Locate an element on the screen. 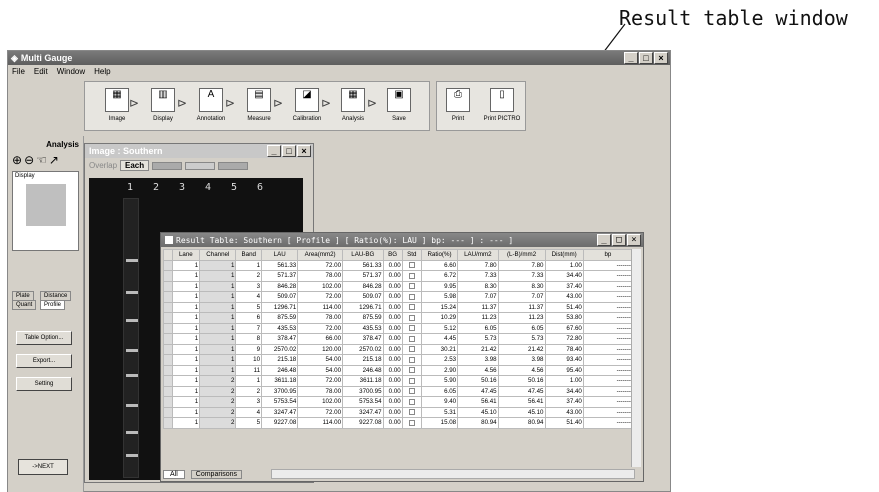 This screenshot has width=879, height=492. table-cell: 4.45 is located at coordinates (439, 339).